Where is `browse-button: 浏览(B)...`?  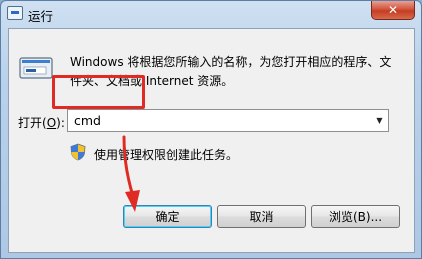 browse-button: 浏览(B)... is located at coordinates (355, 216).